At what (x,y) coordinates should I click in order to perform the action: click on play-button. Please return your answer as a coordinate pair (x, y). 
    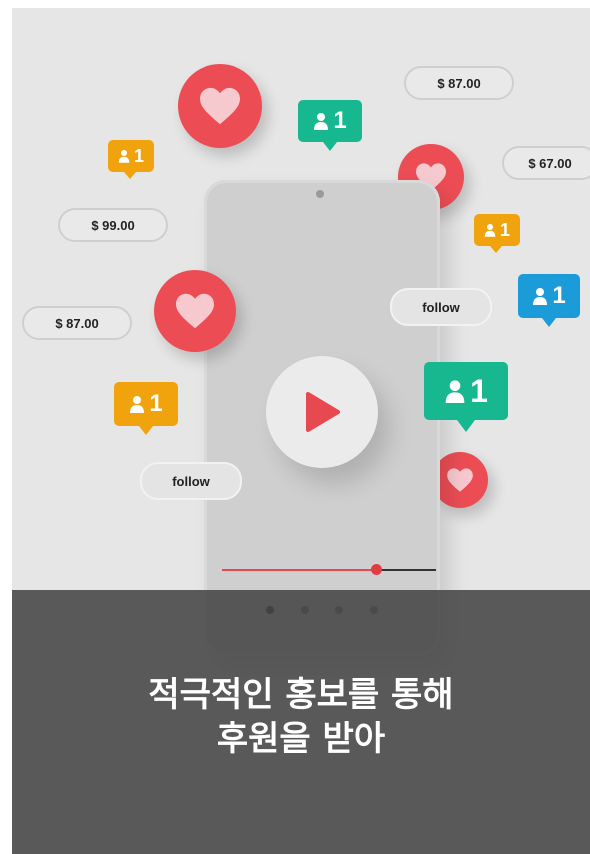
    Looking at the image, I should click on (322, 412).